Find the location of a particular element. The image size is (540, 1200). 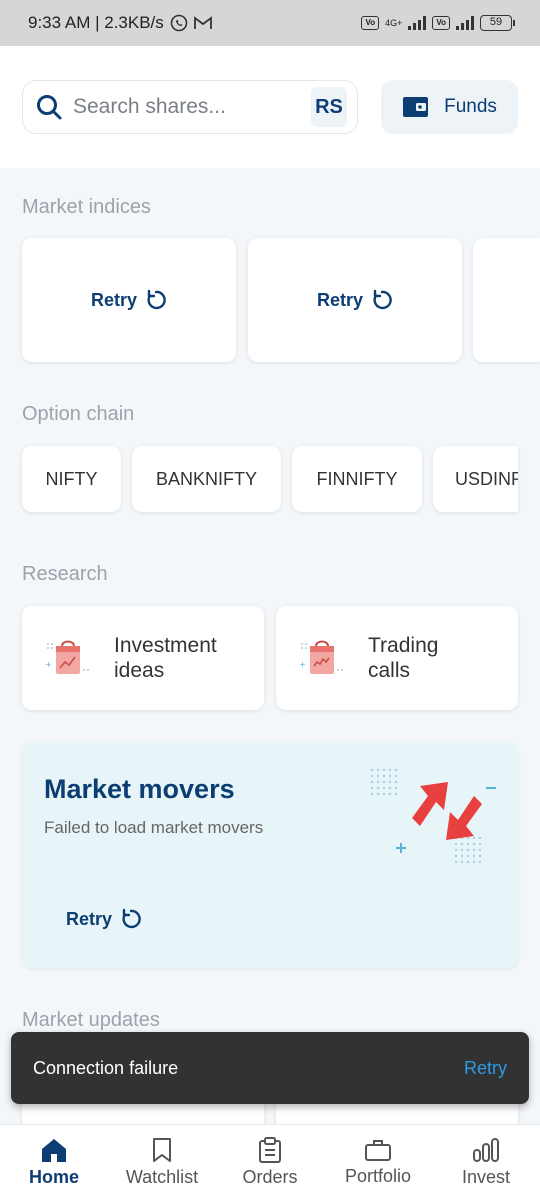

nav-label: Home is located at coordinates (53, 1177).